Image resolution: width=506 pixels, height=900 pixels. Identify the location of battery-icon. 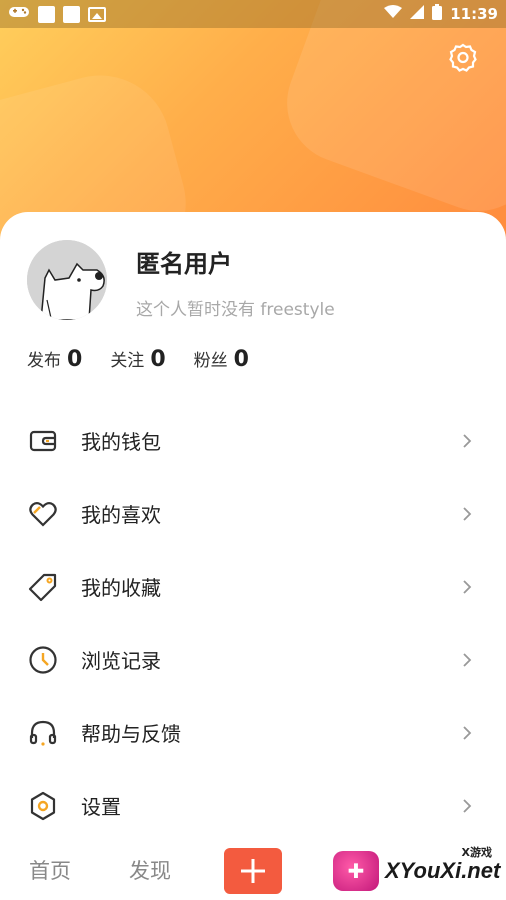
(437, 14).